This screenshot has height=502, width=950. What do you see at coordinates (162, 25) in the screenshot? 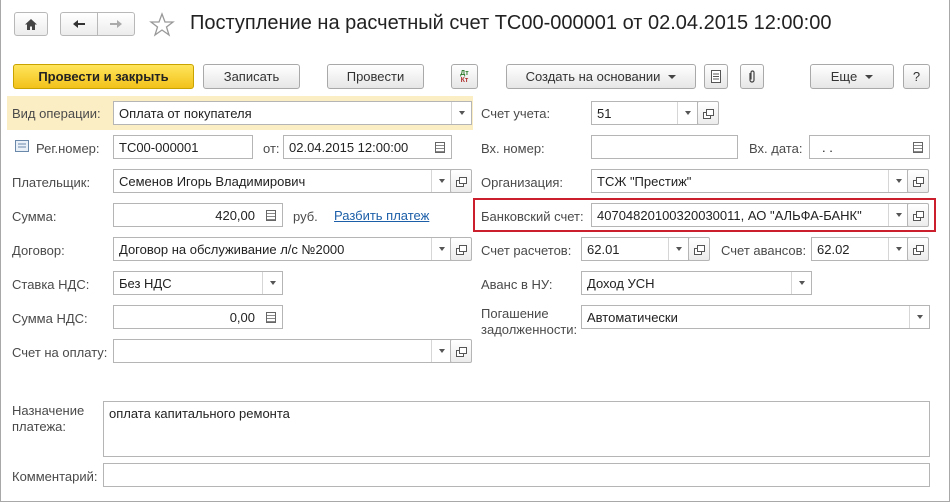
I see `favorite-star-icon` at bounding box center [162, 25].